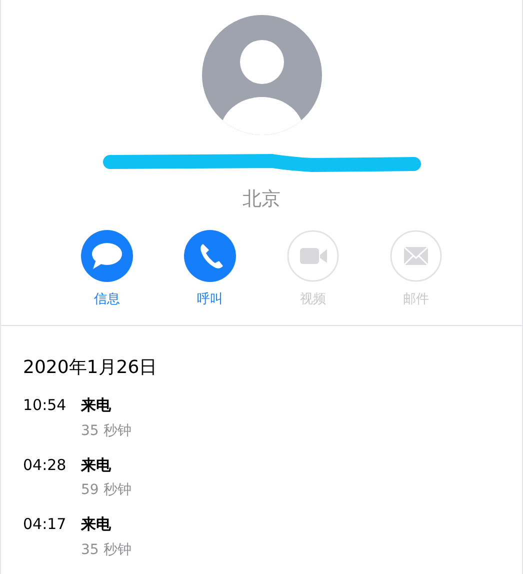 The height and width of the screenshot is (574, 523). What do you see at coordinates (106, 490) in the screenshot?
I see `call-duration: 59 秒钟` at bounding box center [106, 490].